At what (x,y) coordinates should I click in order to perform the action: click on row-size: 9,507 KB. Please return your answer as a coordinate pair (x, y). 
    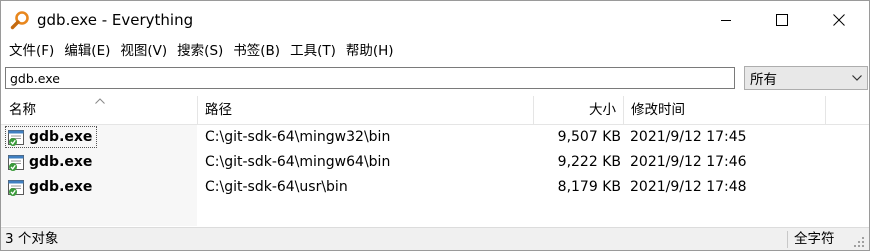
    Looking at the image, I should click on (589, 137).